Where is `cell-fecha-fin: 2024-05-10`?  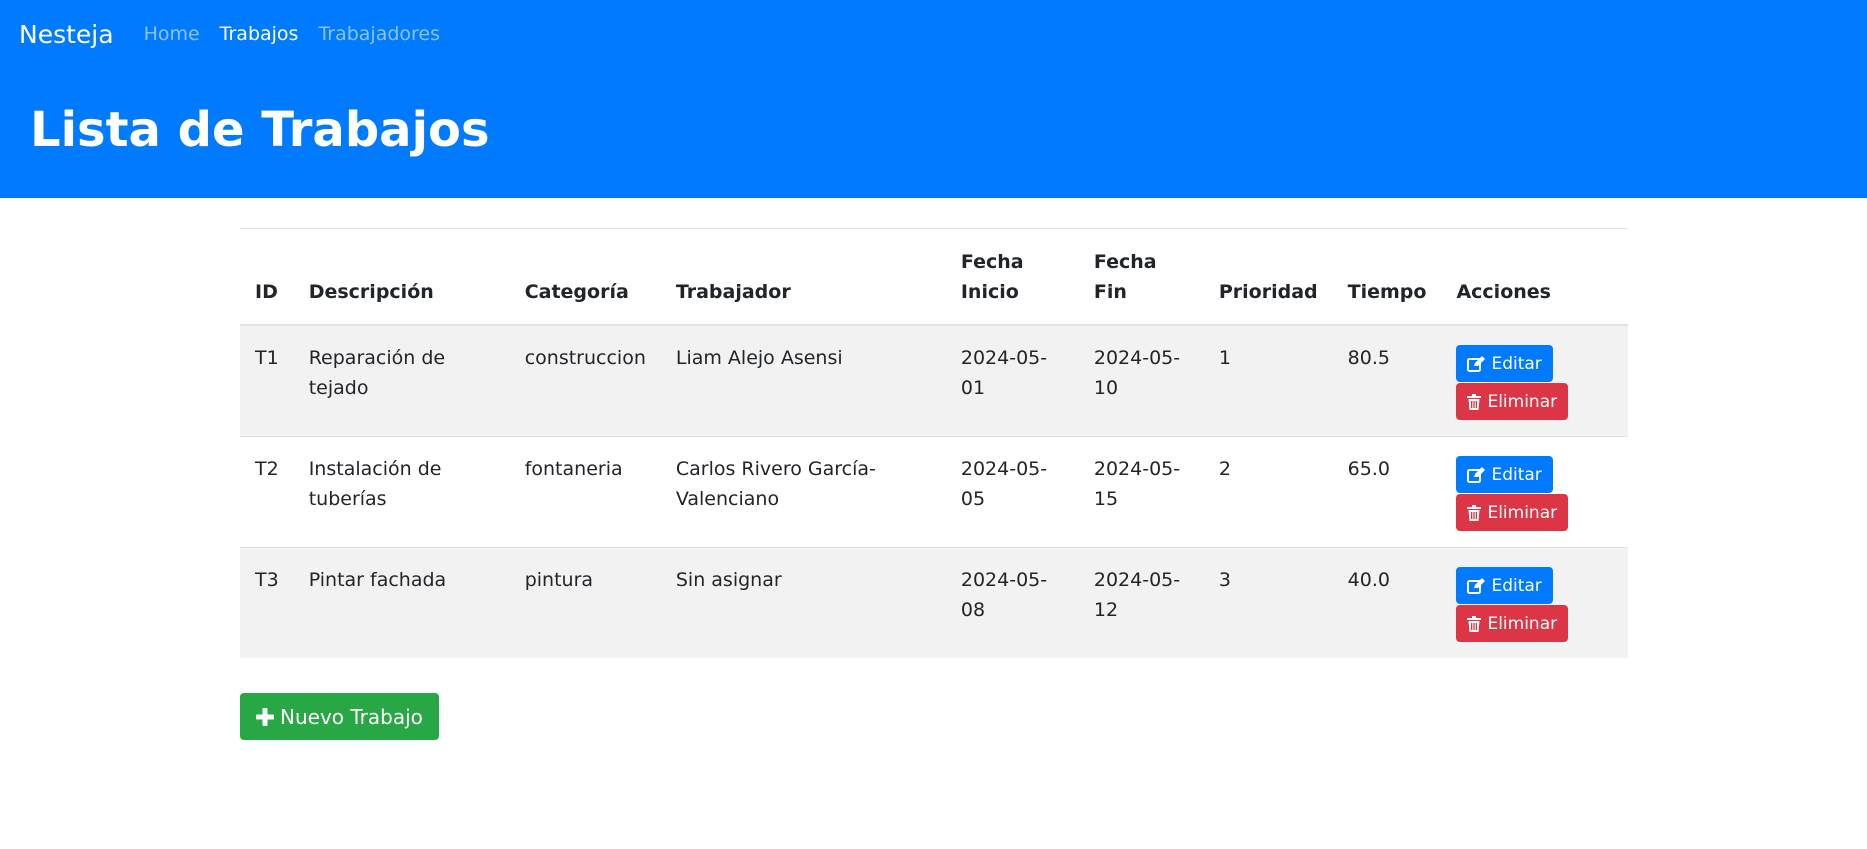 cell-fecha-fin: 2024-05-10 is located at coordinates (1141, 380).